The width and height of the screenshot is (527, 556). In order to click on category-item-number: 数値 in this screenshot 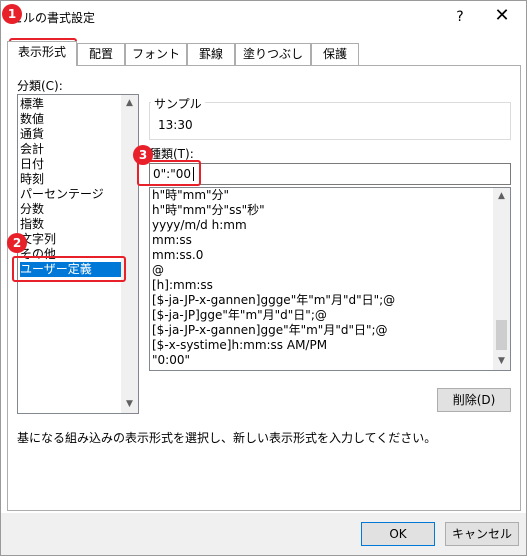, I will do `click(70, 119)`.